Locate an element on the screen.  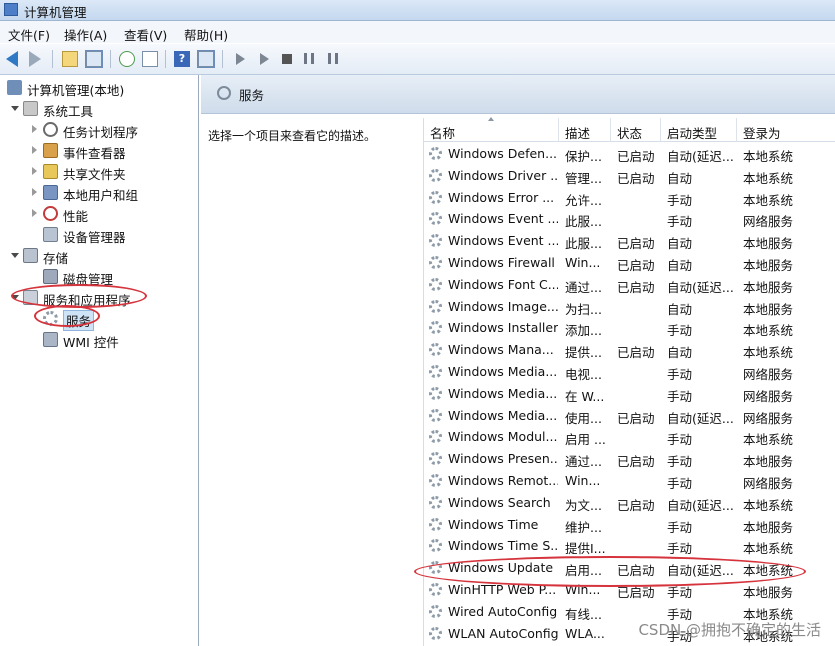
cell-name: Windows Firewall is located at coordinates (501, 262).